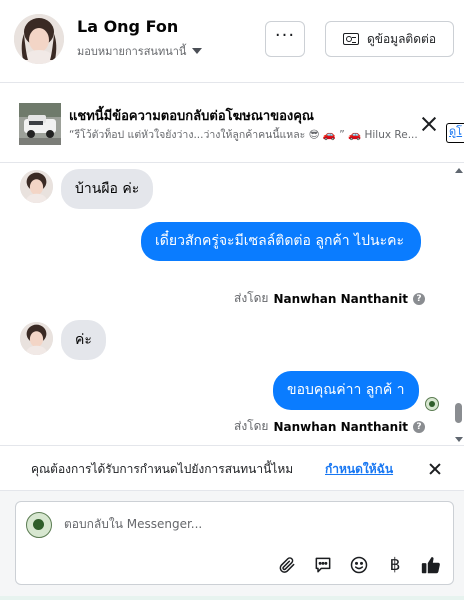 The height and width of the screenshot is (600, 464). What do you see at coordinates (285, 35) in the screenshot?
I see `more-options-label: ···` at bounding box center [285, 35].